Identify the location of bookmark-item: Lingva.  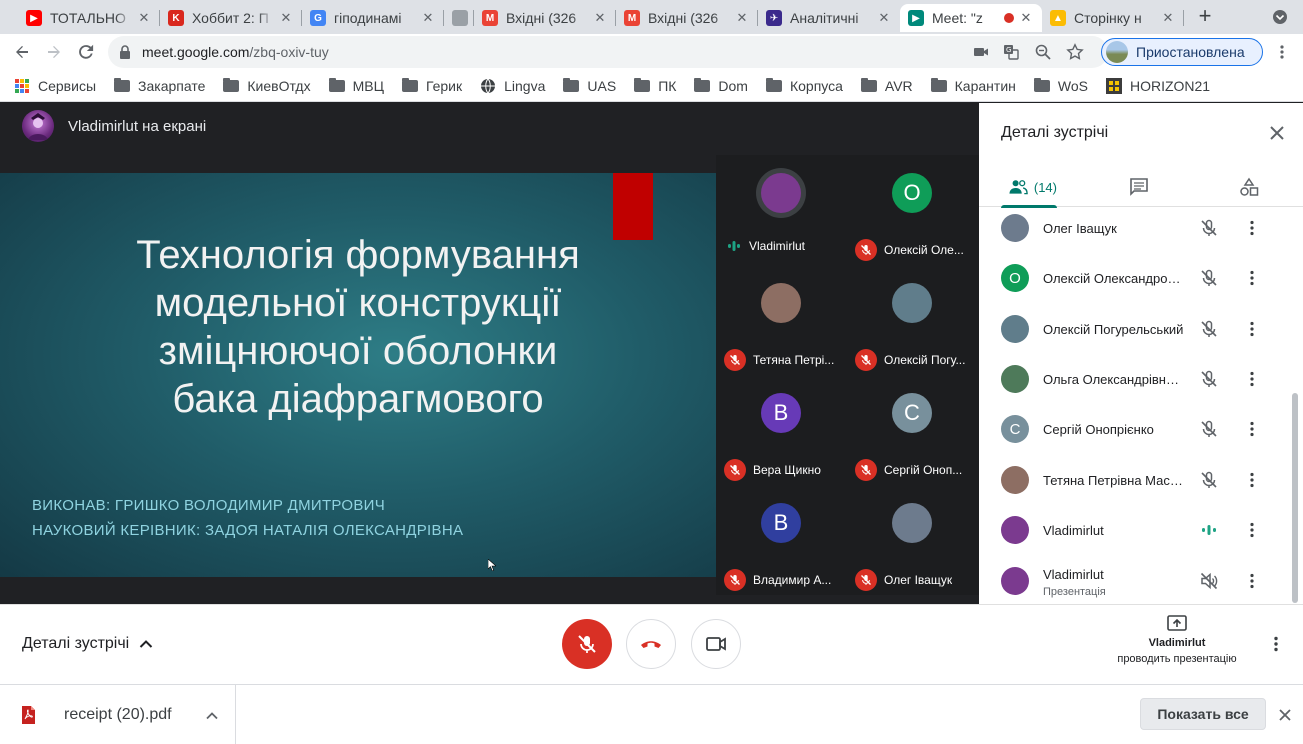
(512, 86).